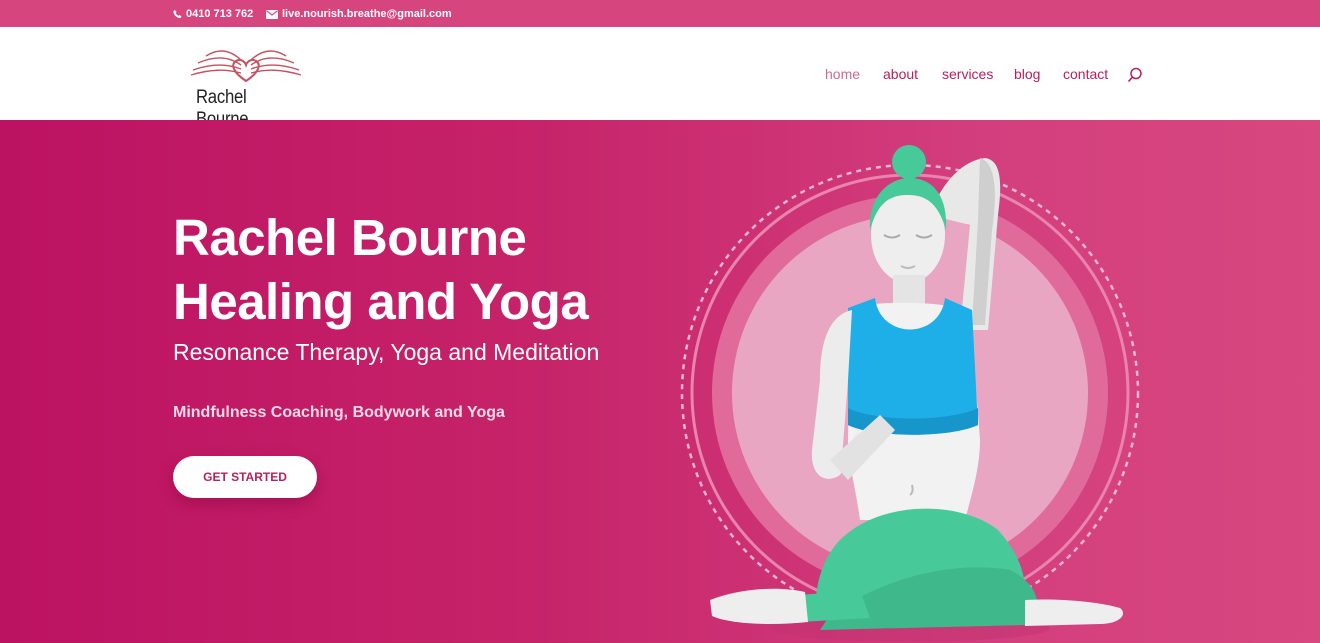 This screenshot has height=643, width=1320. I want to click on phone-number: 0410 713 762, so click(220, 14).